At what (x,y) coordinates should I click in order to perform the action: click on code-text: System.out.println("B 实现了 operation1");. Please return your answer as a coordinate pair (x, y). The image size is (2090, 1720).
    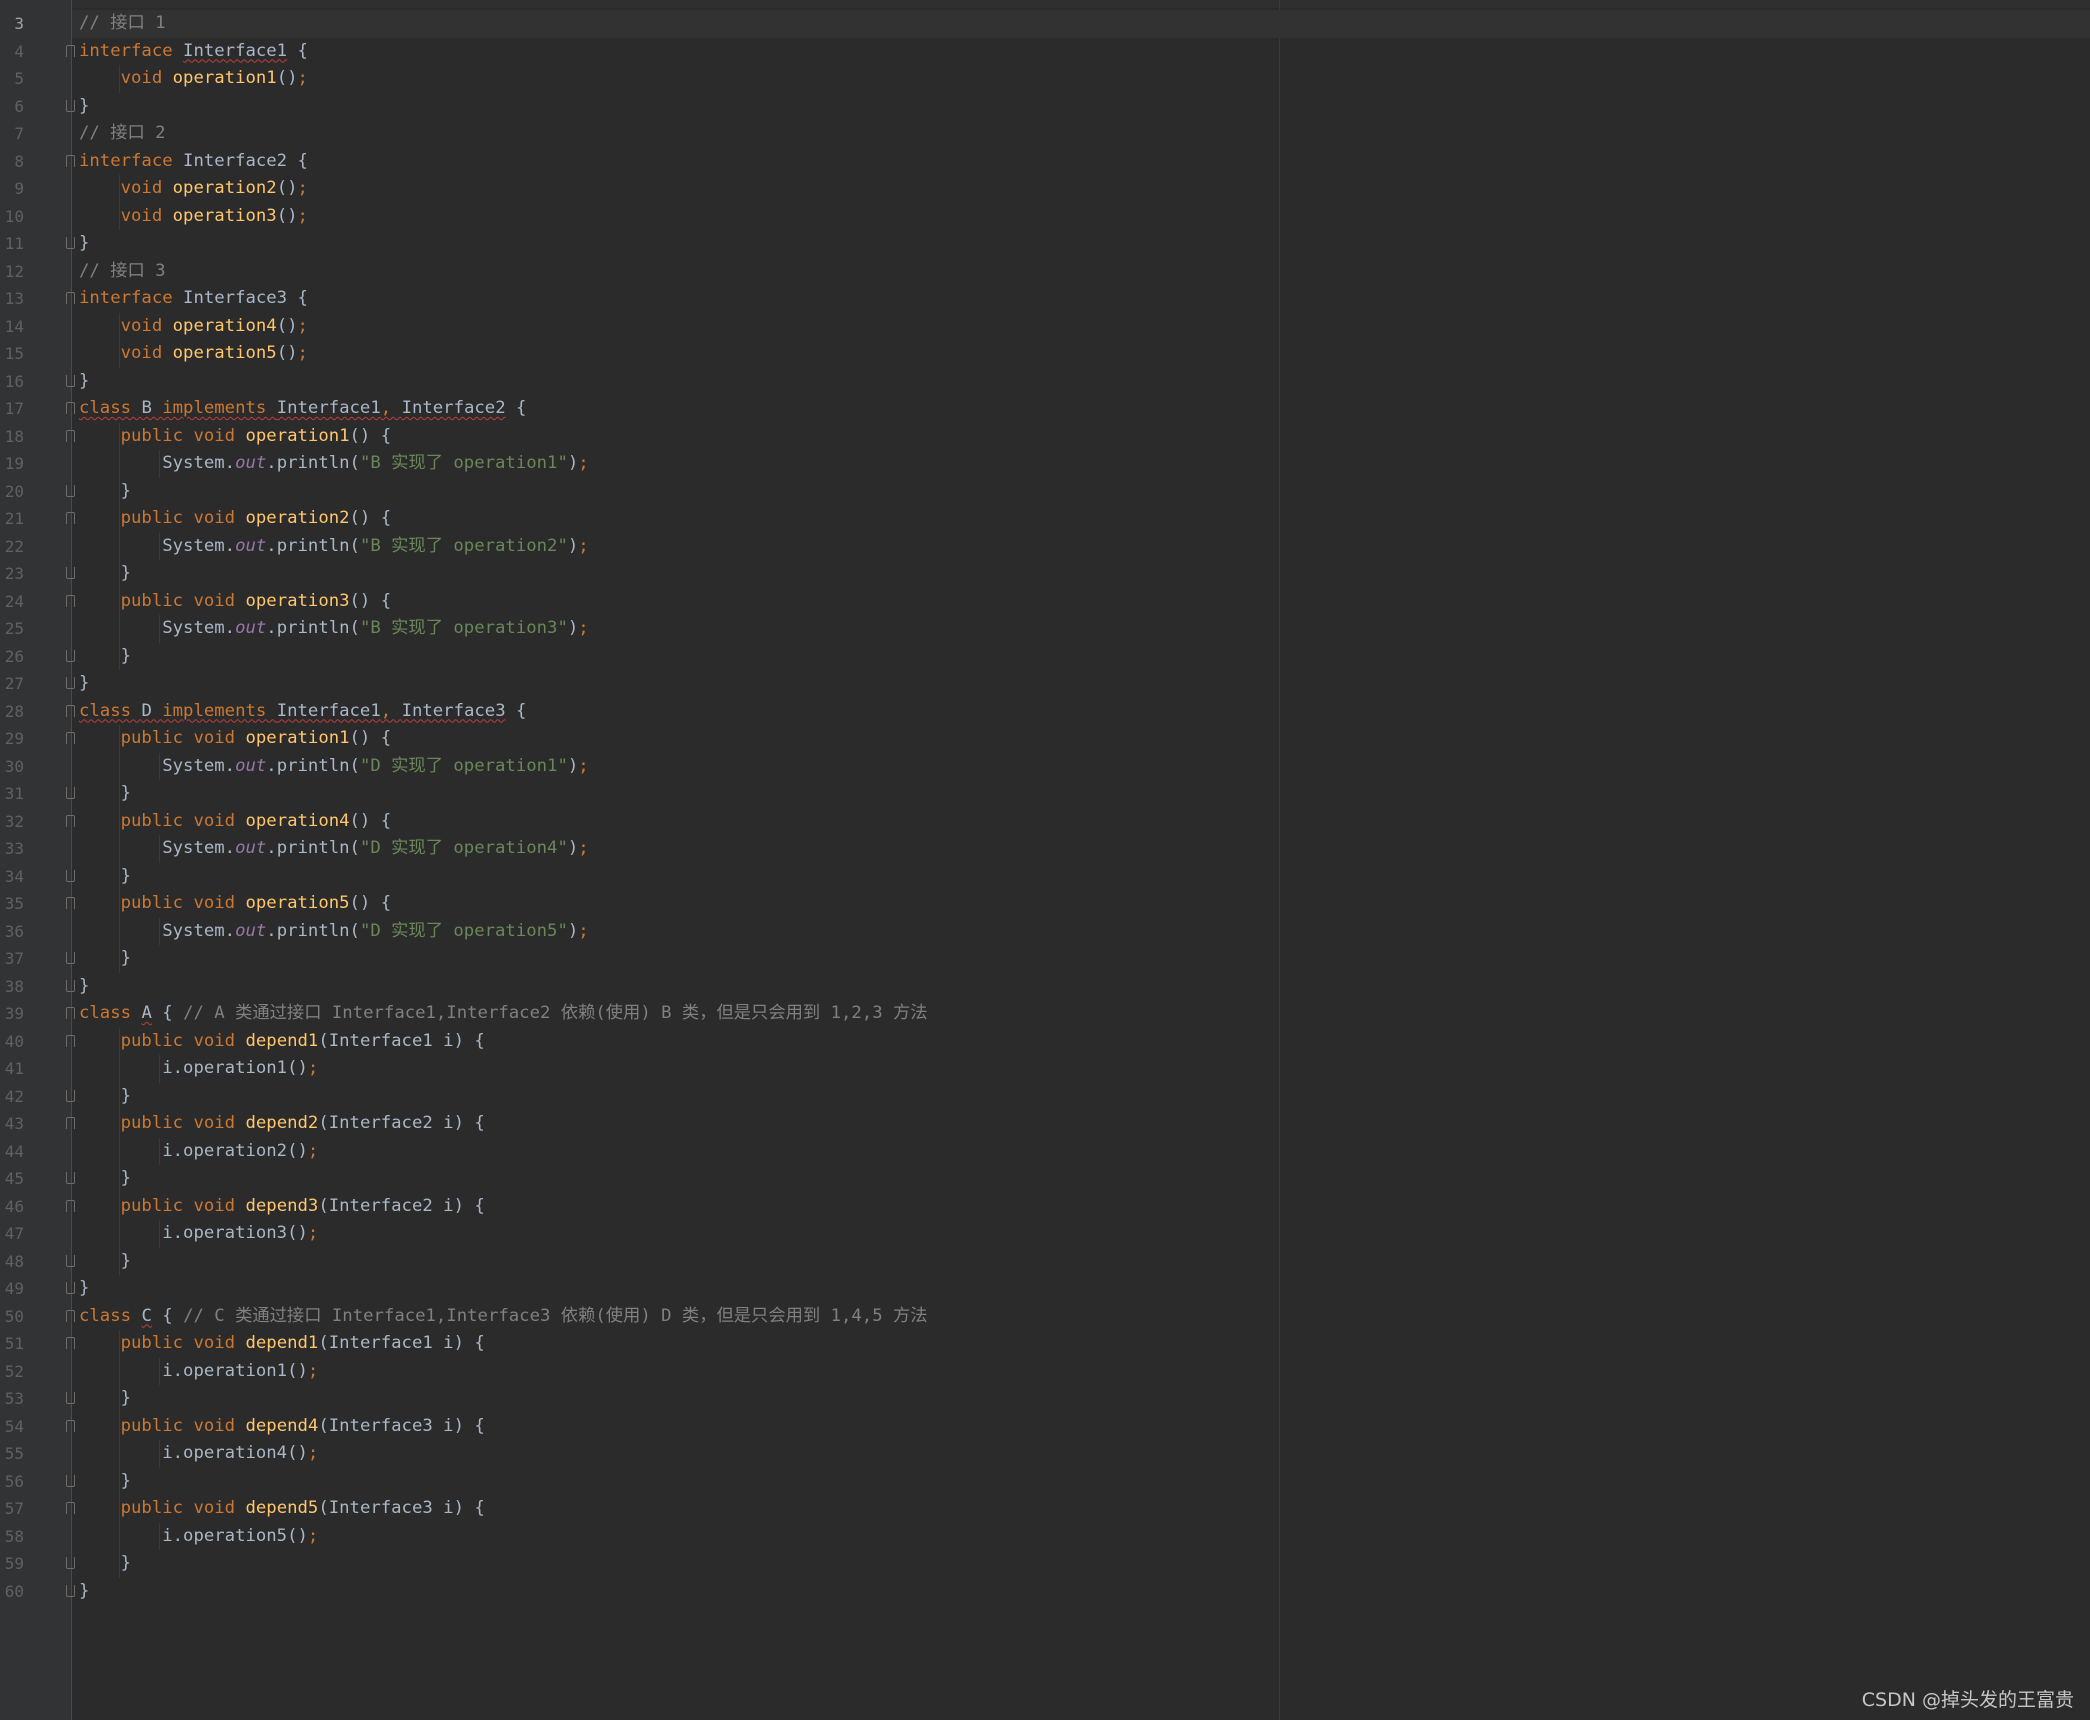
    Looking at the image, I should click on (333, 464).